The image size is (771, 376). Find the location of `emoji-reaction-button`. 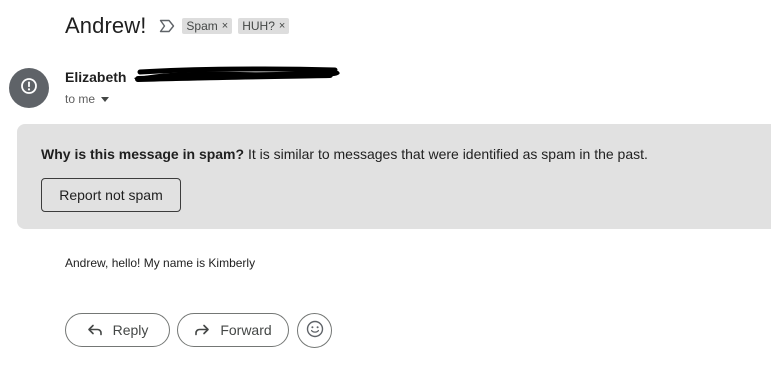

emoji-reaction-button is located at coordinates (314, 330).